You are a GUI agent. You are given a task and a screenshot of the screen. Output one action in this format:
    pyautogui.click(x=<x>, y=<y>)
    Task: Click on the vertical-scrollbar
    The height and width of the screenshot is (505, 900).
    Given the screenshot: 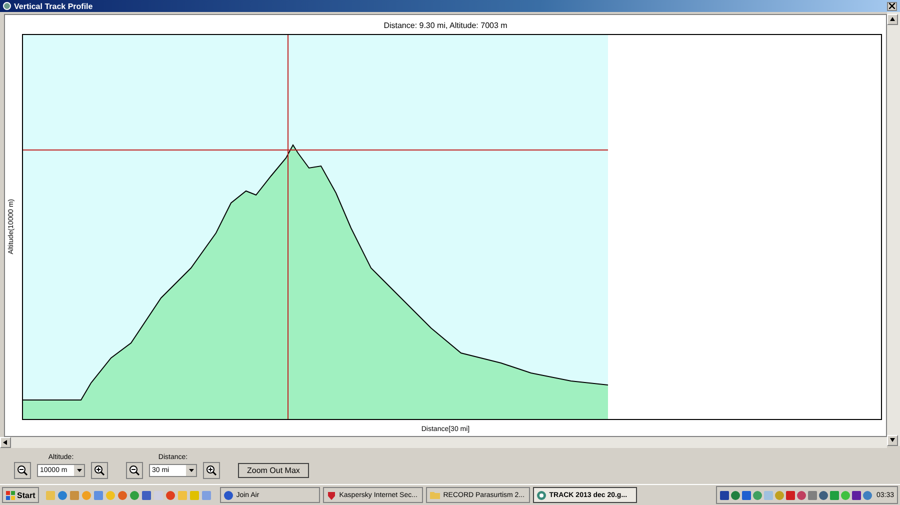 What is the action you would take?
    pyautogui.click(x=893, y=229)
    